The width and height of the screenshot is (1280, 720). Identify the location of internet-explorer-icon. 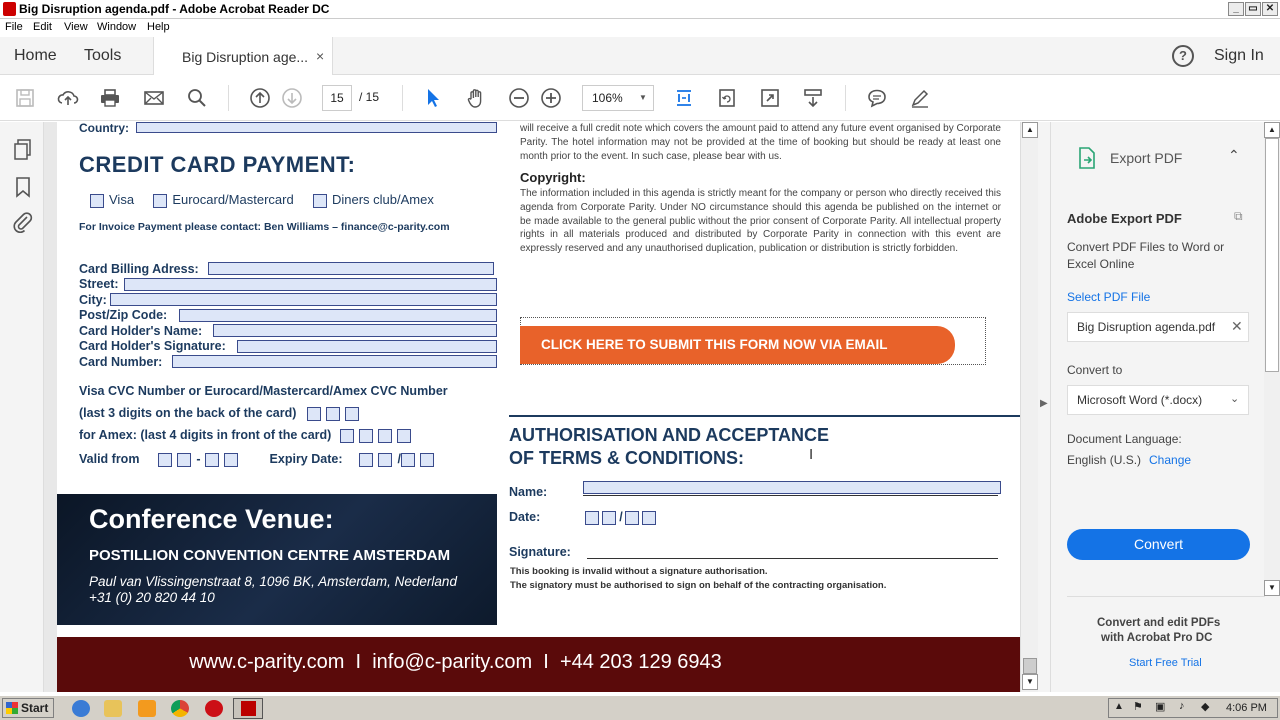
(81, 708).